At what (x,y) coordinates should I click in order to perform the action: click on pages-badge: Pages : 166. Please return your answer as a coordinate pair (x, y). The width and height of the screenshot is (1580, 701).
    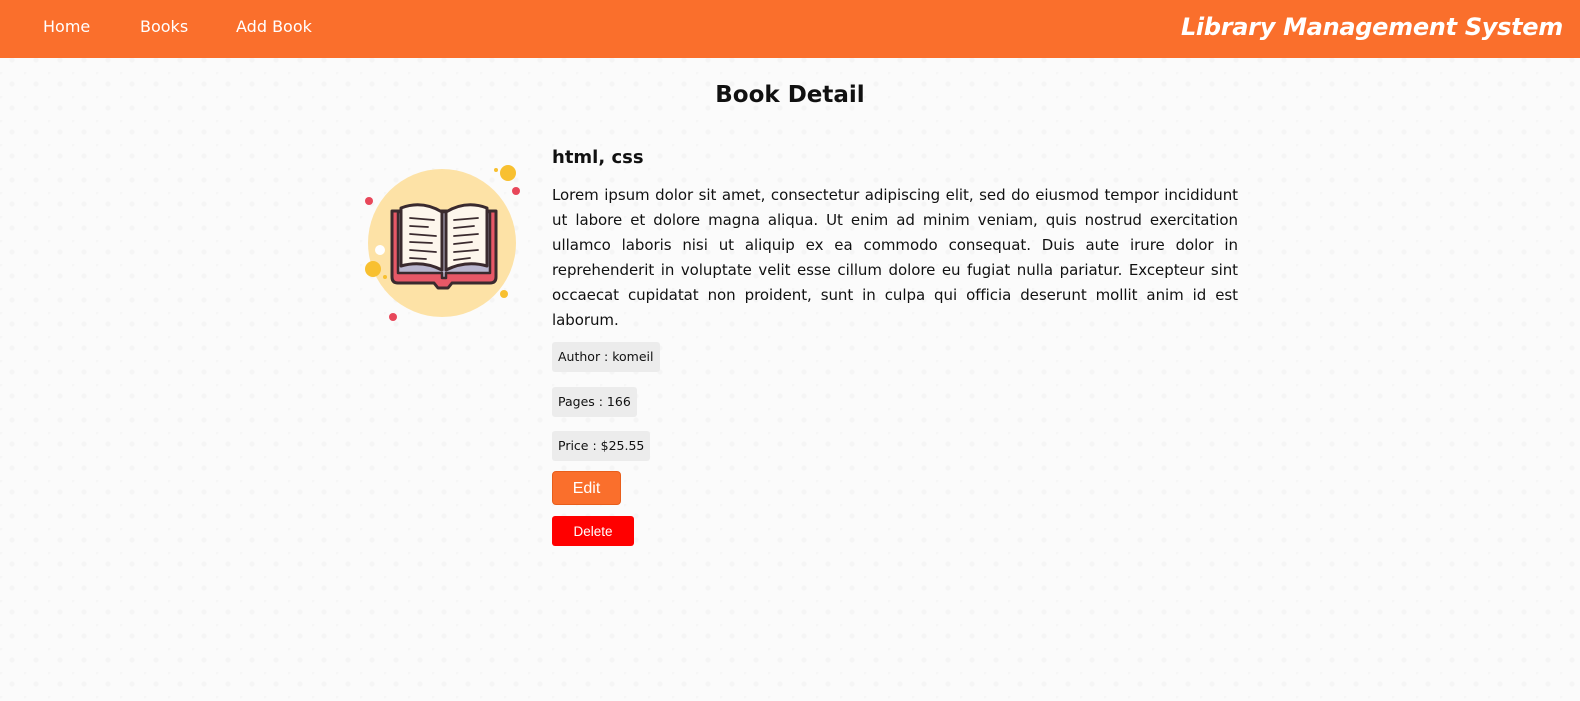
    Looking at the image, I should click on (594, 402).